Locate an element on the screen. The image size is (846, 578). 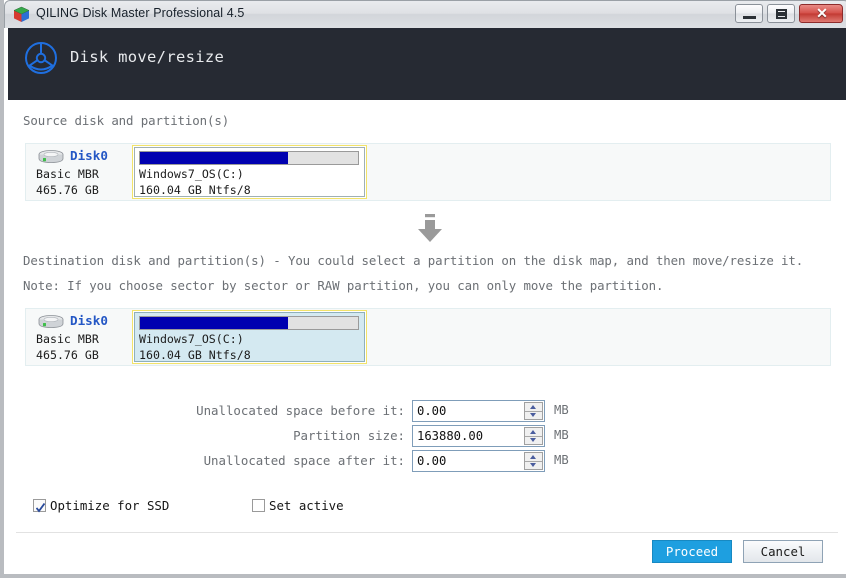
source-partition: Windows7_OS(C:) 160.04 GB Ntfs/8 is located at coordinates (249, 172).